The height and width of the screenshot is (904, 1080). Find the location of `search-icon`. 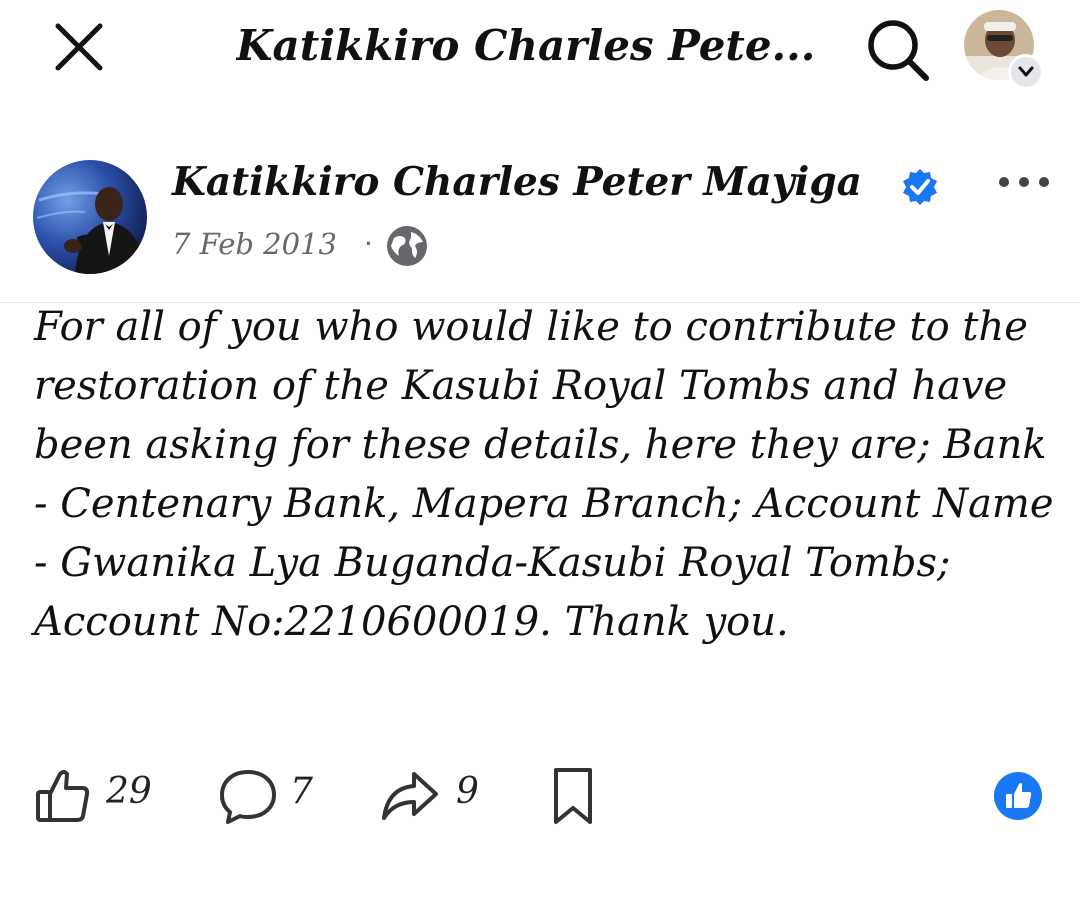

search-icon is located at coordinates (898, 50).